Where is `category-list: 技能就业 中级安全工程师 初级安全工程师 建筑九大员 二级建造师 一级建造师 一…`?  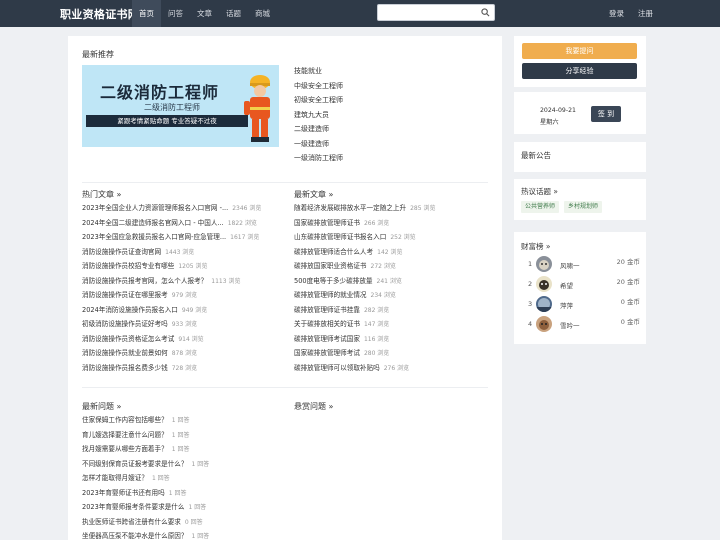 category-list: 技能就业 中级安全工程师 初级安全工程师 建筑九大员 二级建造师 一级建造师 一… is located at coordinates (318, 115).